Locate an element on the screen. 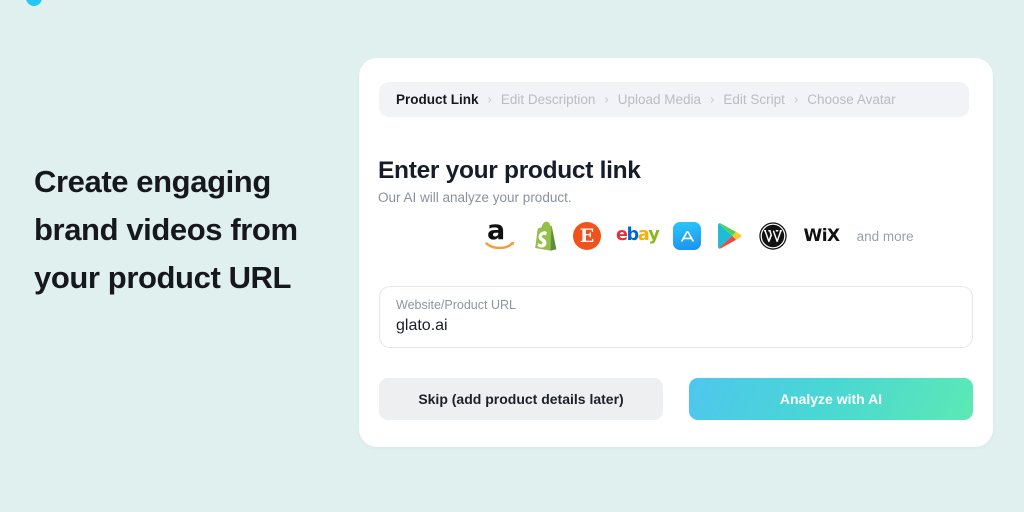 The width and height of the screenshot is (1024, 512). wordpress-logo is located at coordinates (773, 236).